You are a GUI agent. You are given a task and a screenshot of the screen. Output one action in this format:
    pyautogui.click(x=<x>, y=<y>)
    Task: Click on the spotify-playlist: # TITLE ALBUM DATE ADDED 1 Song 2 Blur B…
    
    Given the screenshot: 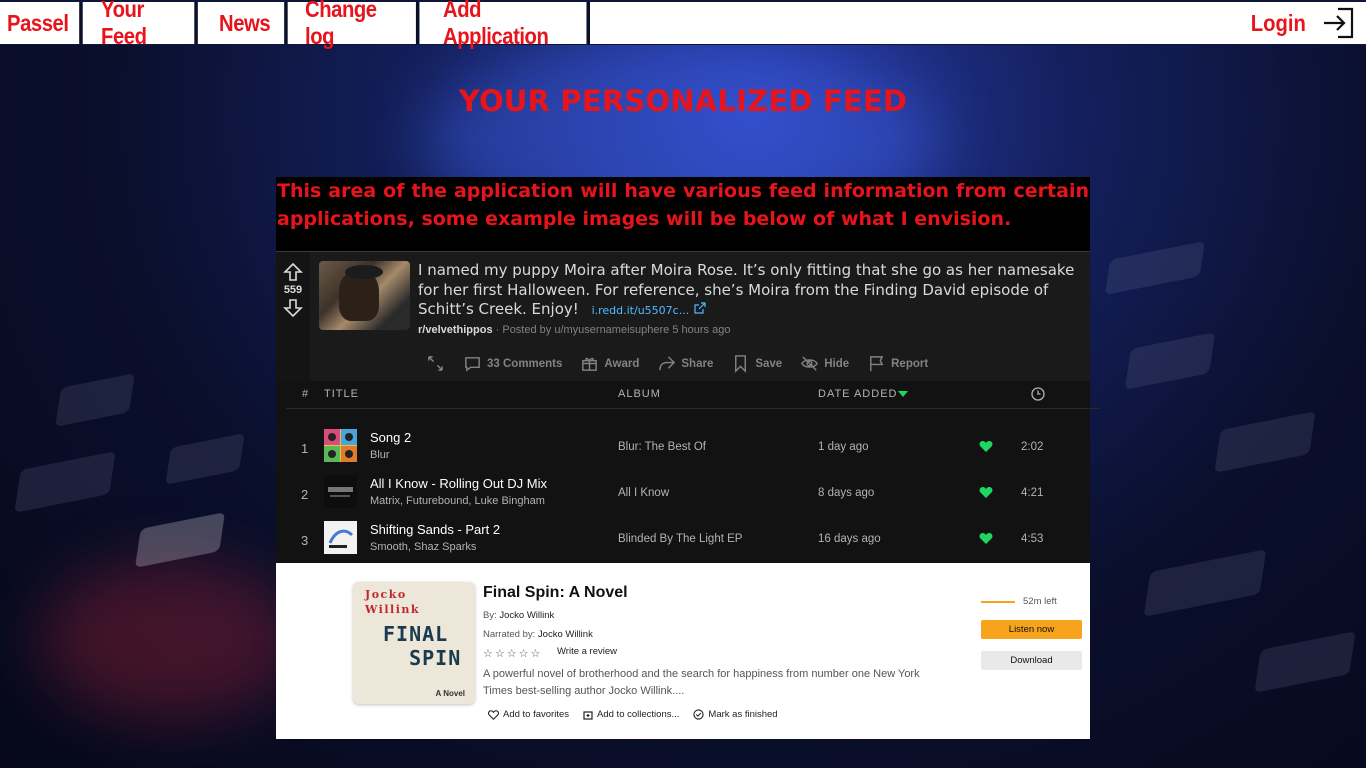 What is the action you would take?
    pyautogui.click(x=688, y=472)
    